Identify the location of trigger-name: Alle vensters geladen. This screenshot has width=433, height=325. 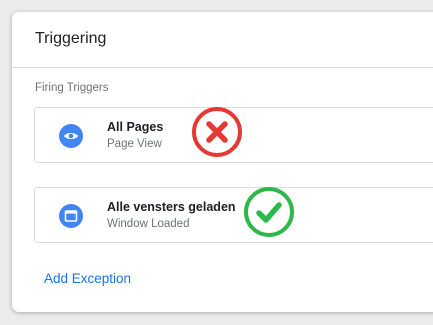
(171, 207).